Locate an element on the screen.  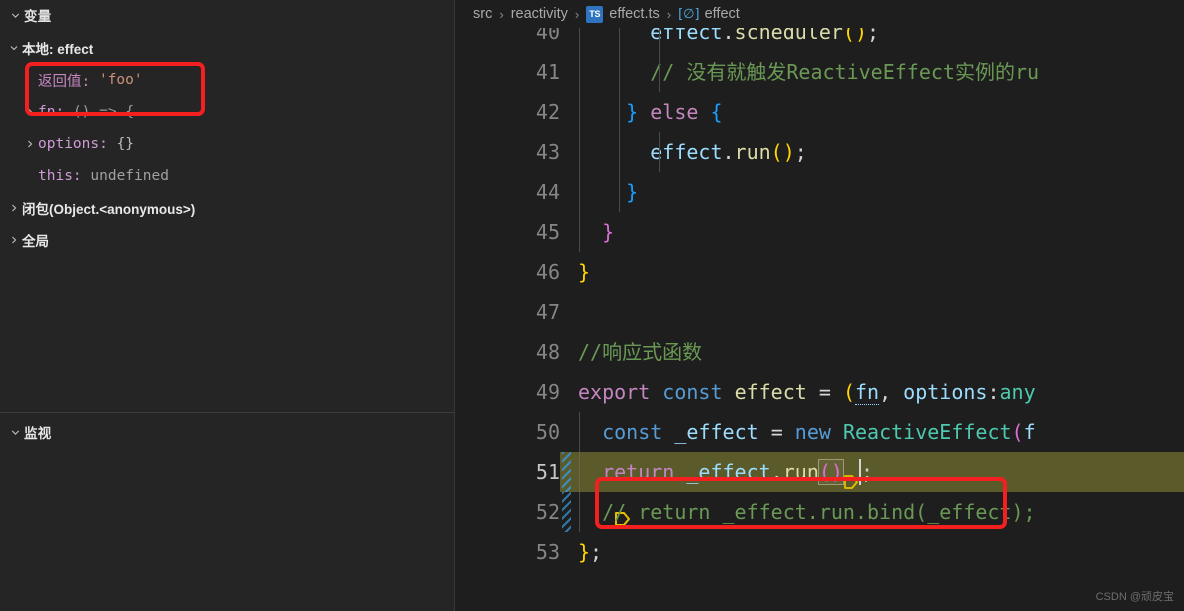
ts-file-icon: TS is located at coordinates (595, 14).